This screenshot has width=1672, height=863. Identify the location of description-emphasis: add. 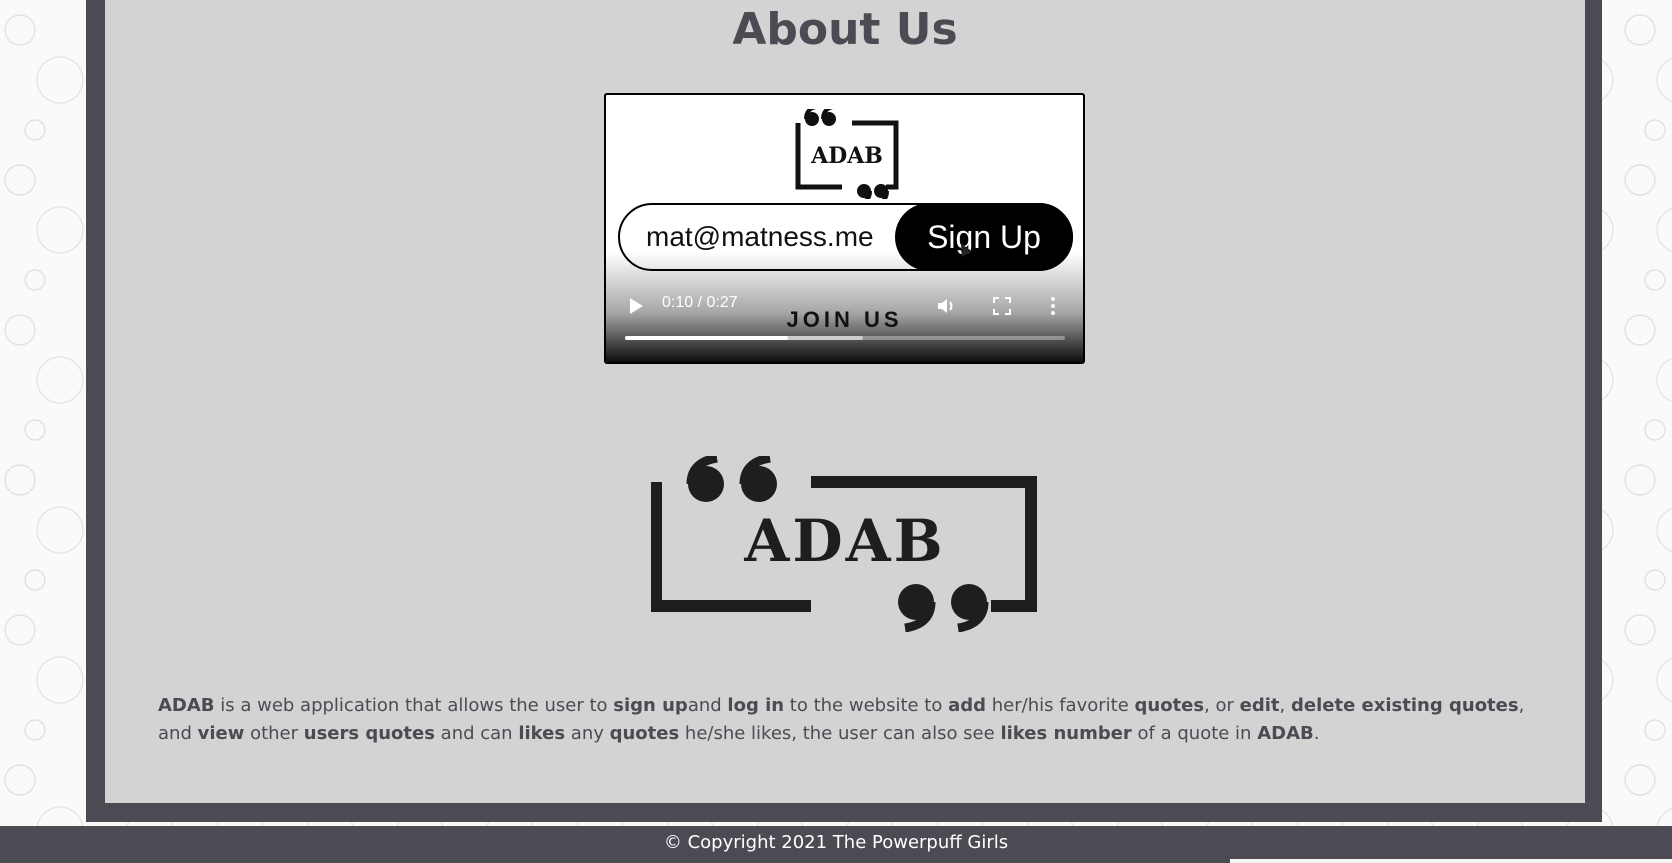
(967, 705).